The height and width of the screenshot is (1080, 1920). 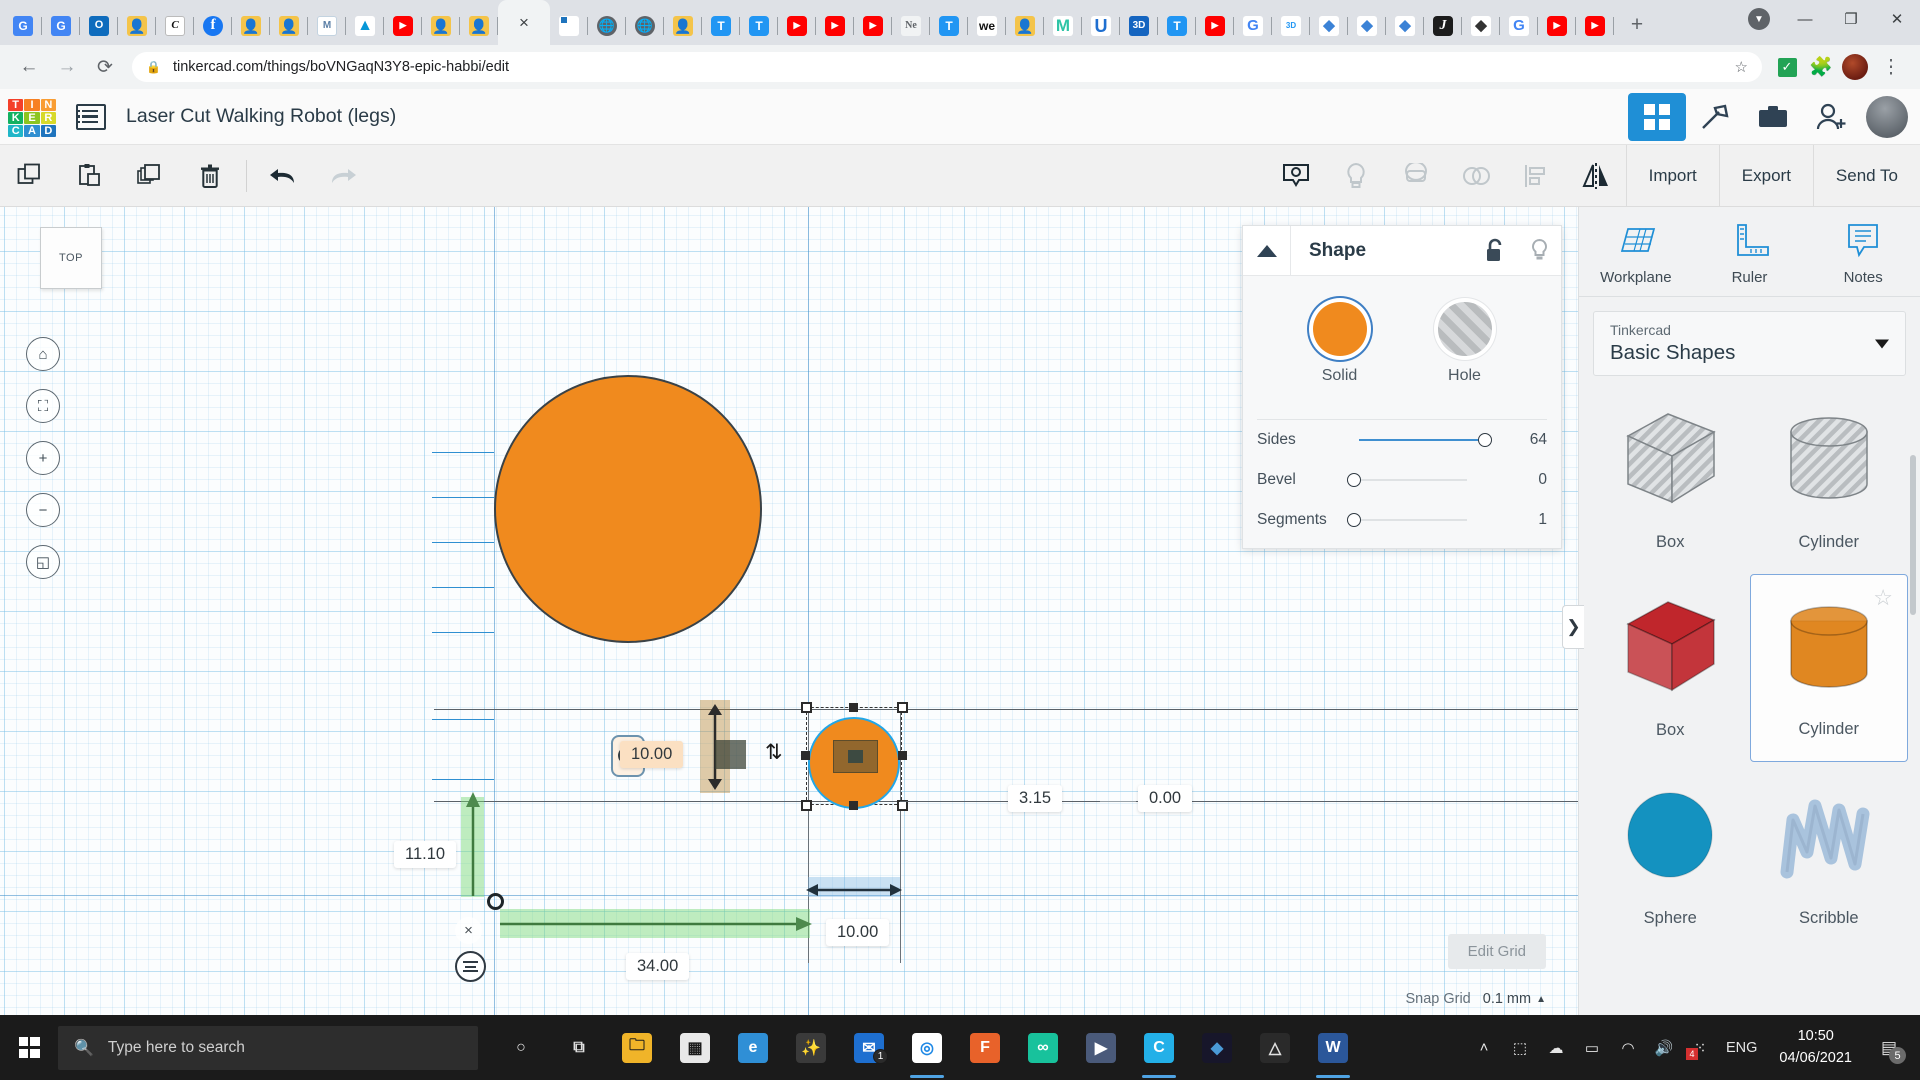 What do you see at coordinates (30, 176) in the screenshot?
I see `copy-button` at bounding box center [30, 176].